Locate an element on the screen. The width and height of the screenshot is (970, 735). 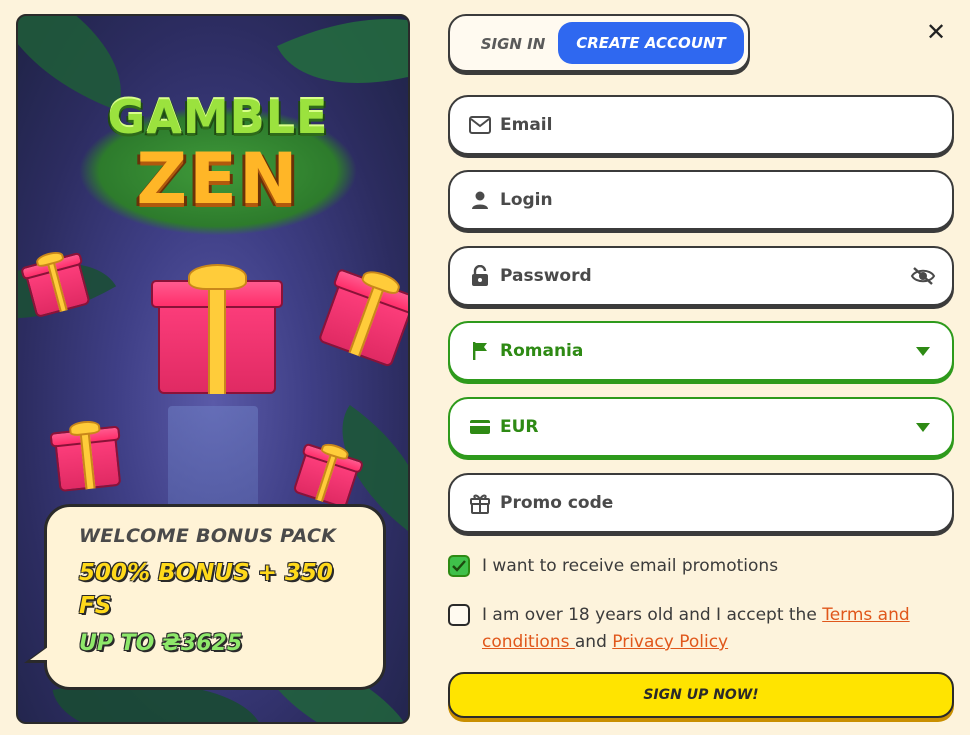
login-placeholder: Login is located at coordinates (526, 200).